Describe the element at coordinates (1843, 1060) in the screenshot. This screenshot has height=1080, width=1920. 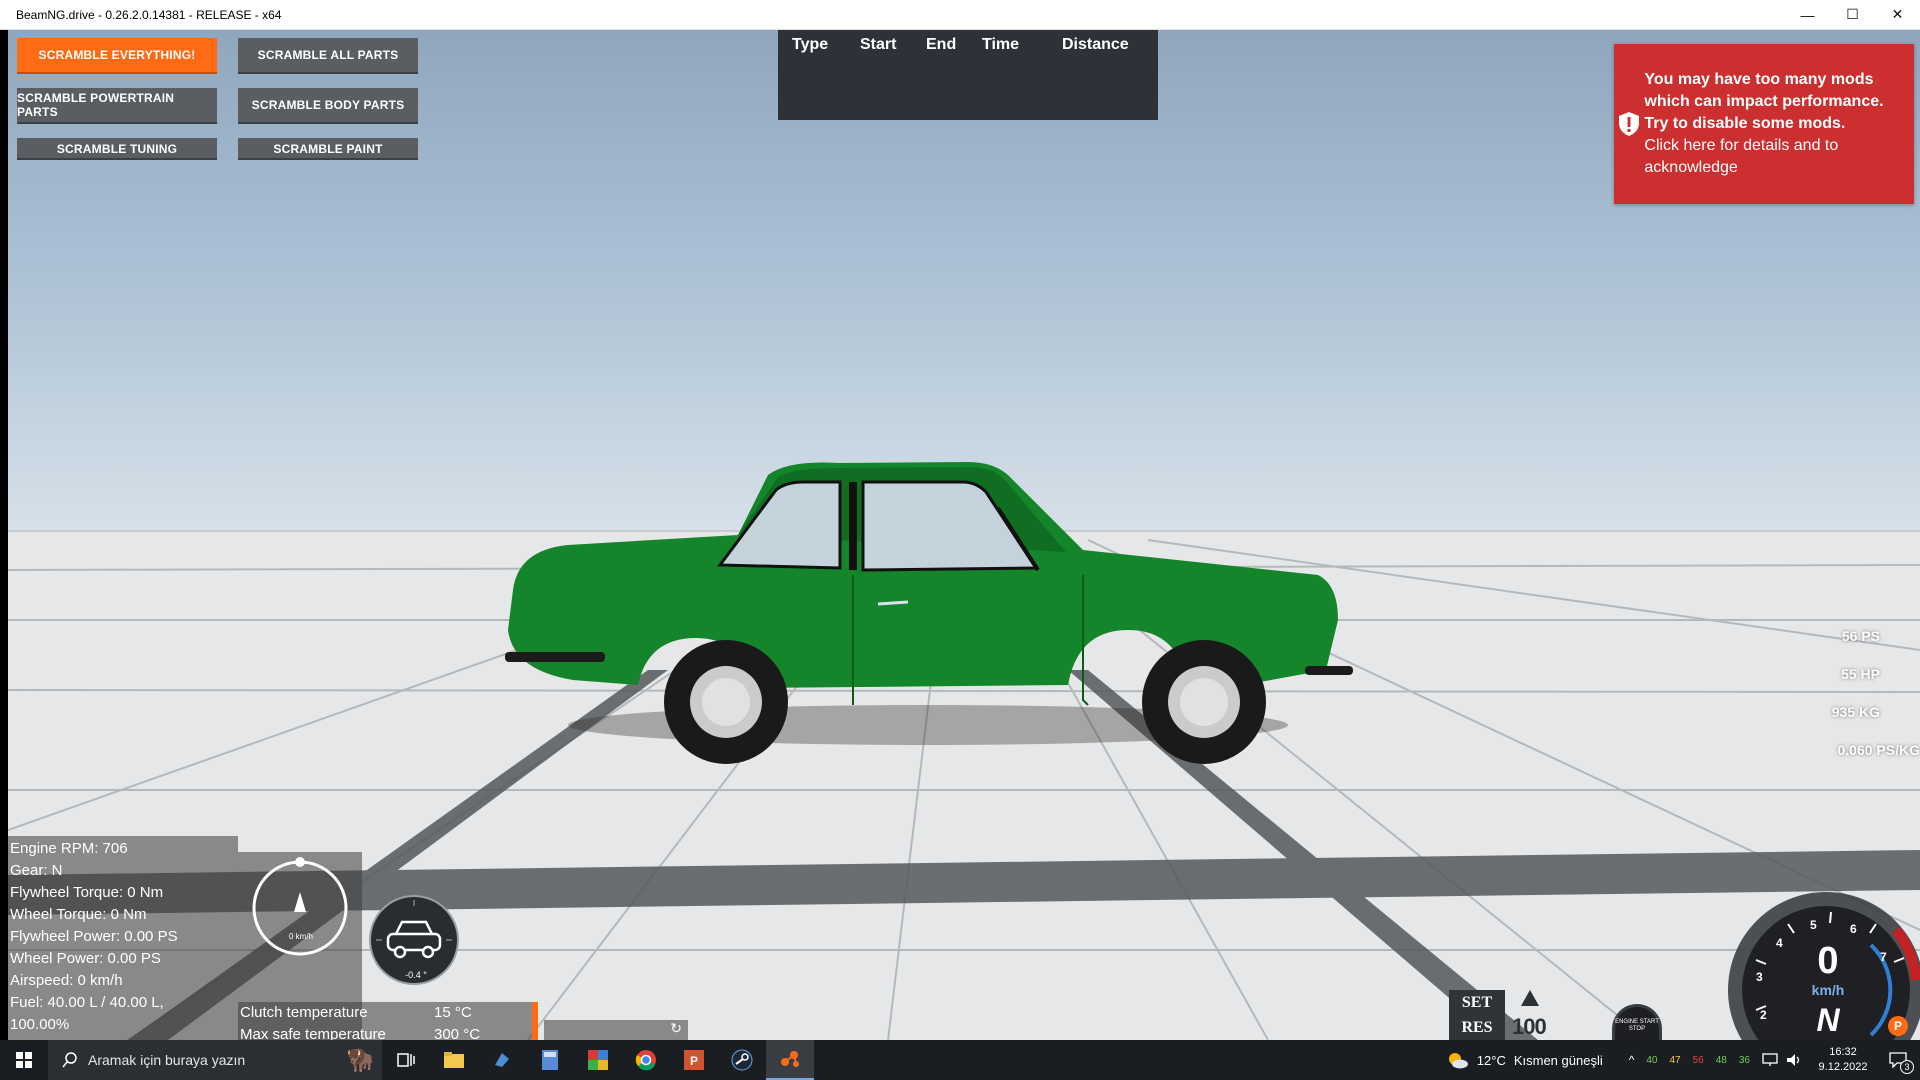
I see `clock: 16:32 9.12.2022` at that location.